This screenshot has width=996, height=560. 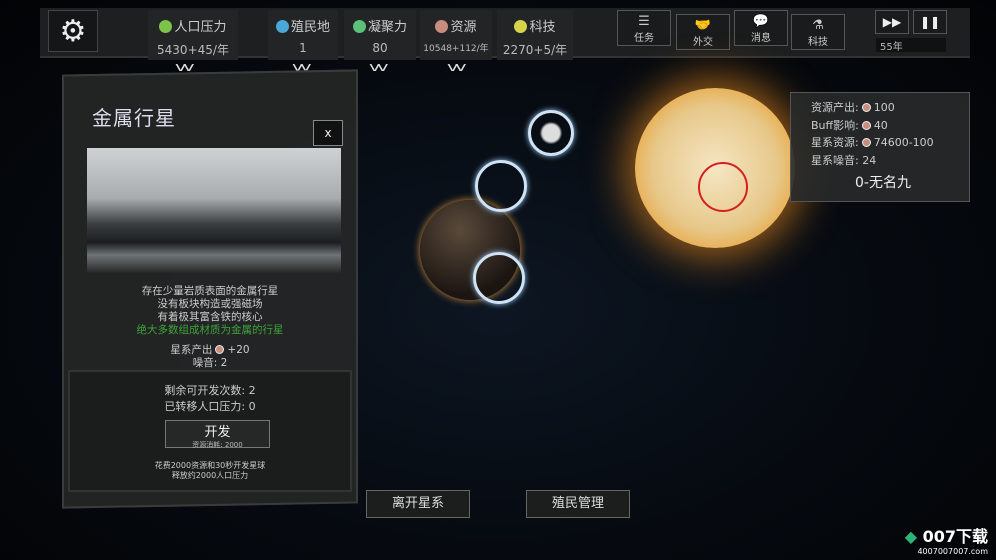 I want to click on population-icon, so click(x=166, y=26).